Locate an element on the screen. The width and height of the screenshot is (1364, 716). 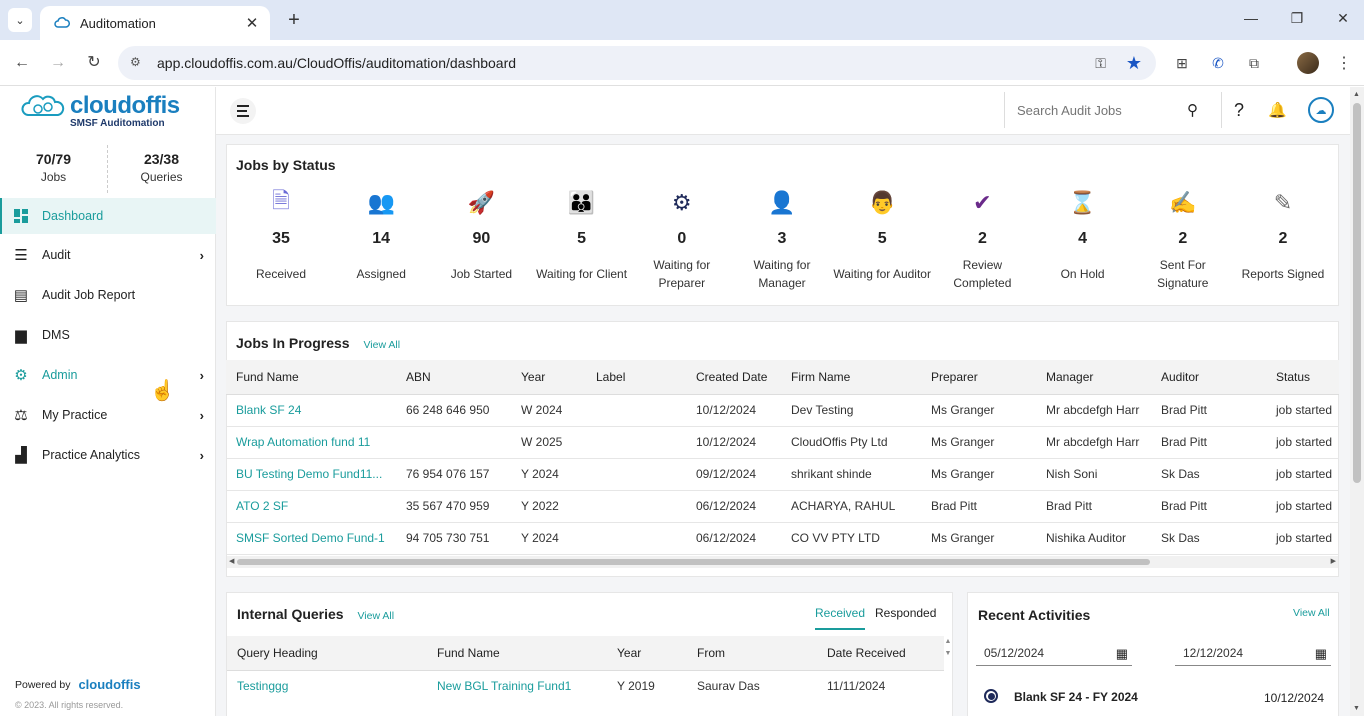
sidebar-item-audit-job-report: ▤ Audit Job Report is located at coordinates (108, 295).